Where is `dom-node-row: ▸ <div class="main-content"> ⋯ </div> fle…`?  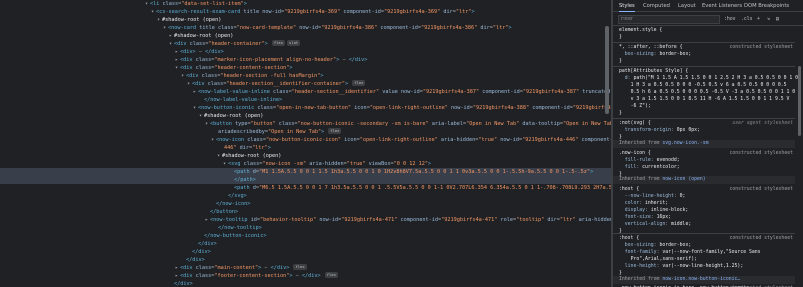 dom-node-row: ▸ <div class="main-content"> ⋯ </div> fle… is located at coordinates (305, 268).